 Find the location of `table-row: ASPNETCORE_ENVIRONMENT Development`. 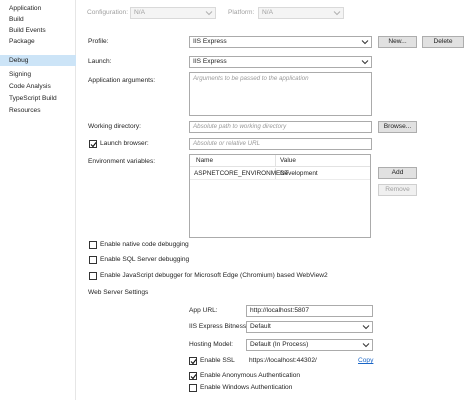

table-row: ASPNETCORE_ENVIRONMENT Development is located at coordinates (280, 174).